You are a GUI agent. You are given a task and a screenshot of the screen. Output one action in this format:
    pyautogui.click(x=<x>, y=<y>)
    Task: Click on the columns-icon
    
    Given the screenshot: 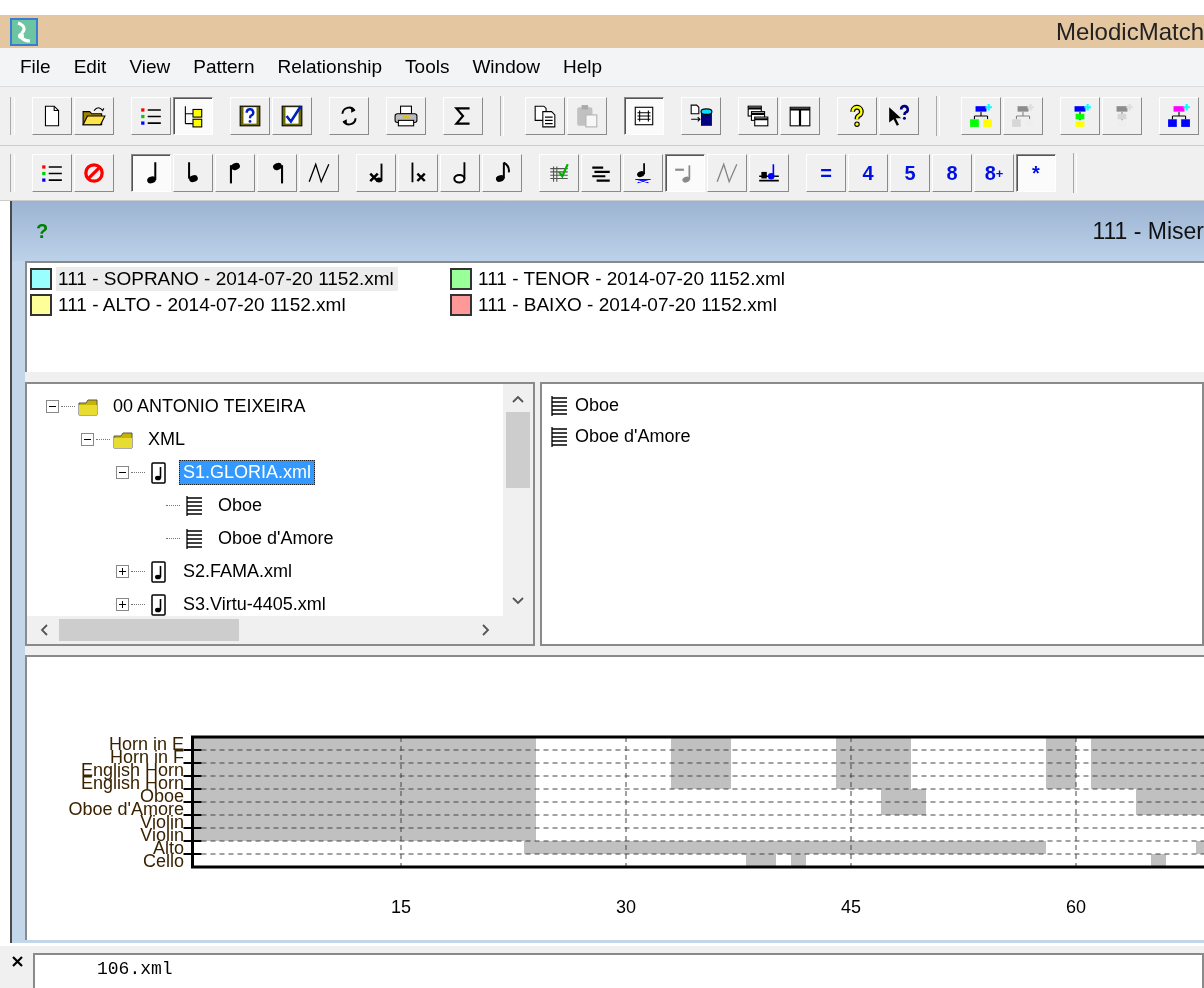 What is the action you would take?
    pyautogui.click(x=800, y=116)
    